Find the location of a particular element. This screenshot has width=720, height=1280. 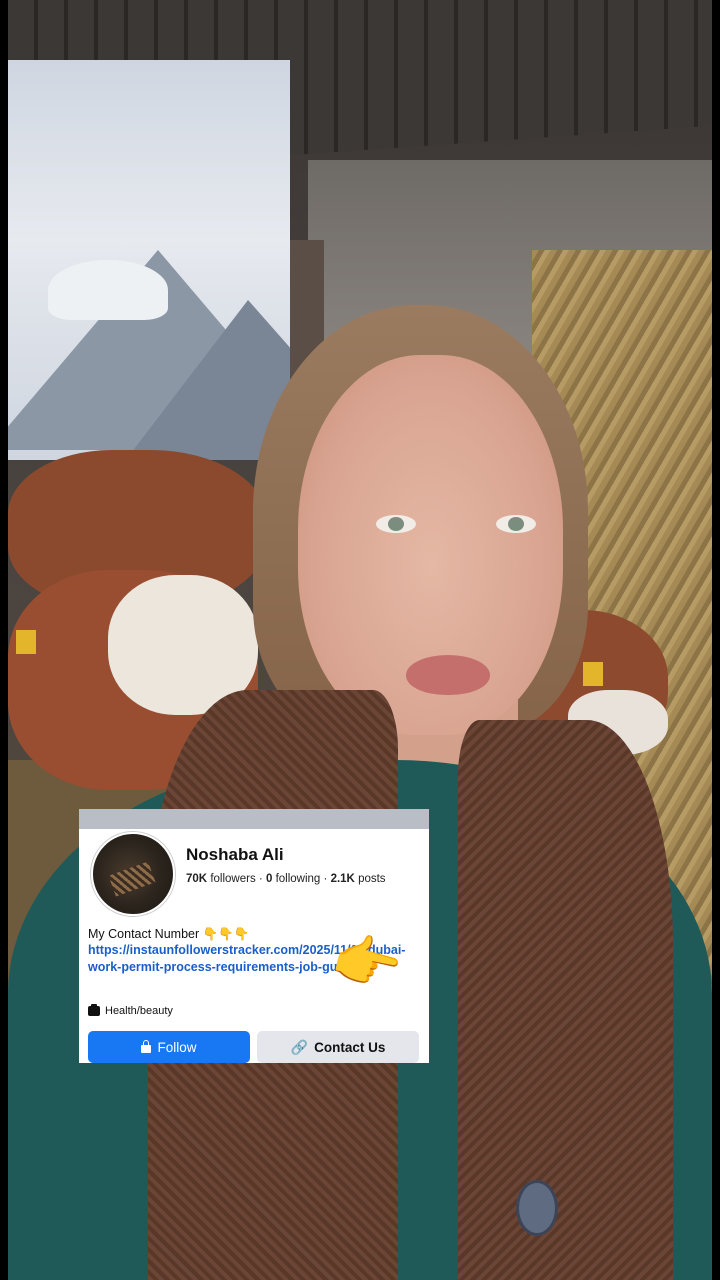

lock-icon is located at coordinates (146, 1046).